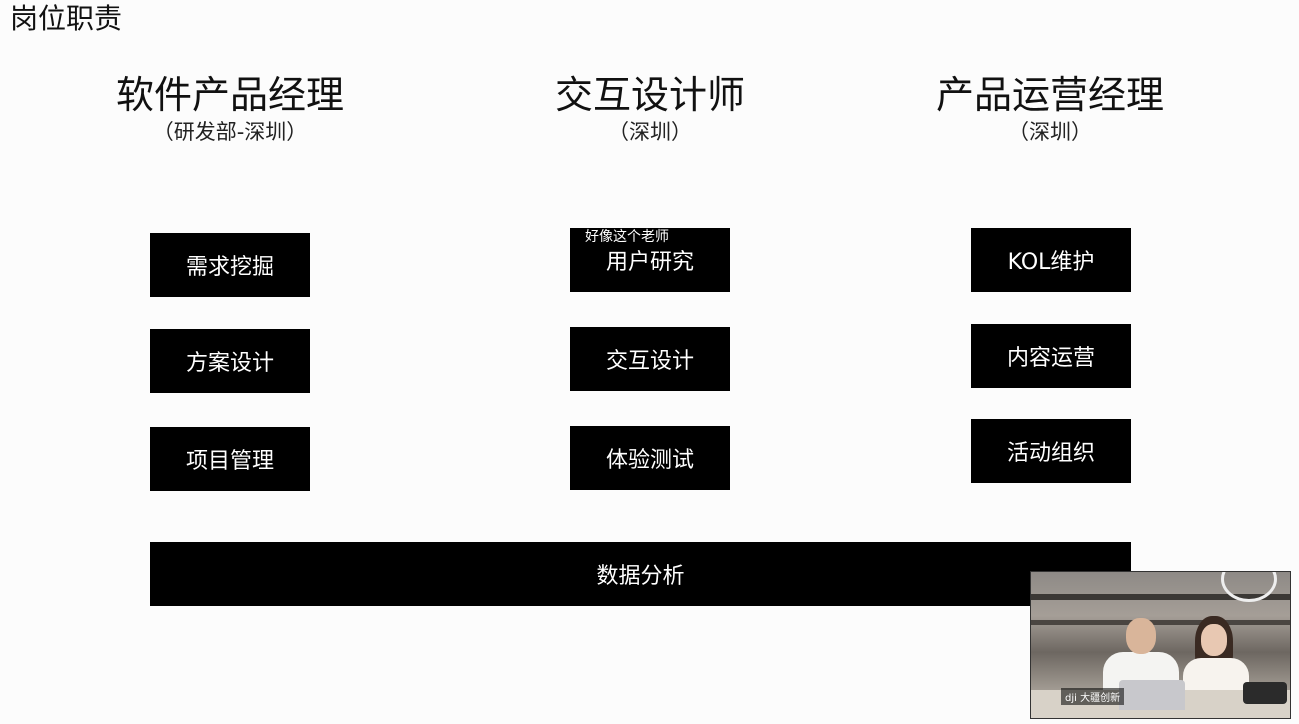  I want to click on role-title: 软件产品经理, so click(229, 95).